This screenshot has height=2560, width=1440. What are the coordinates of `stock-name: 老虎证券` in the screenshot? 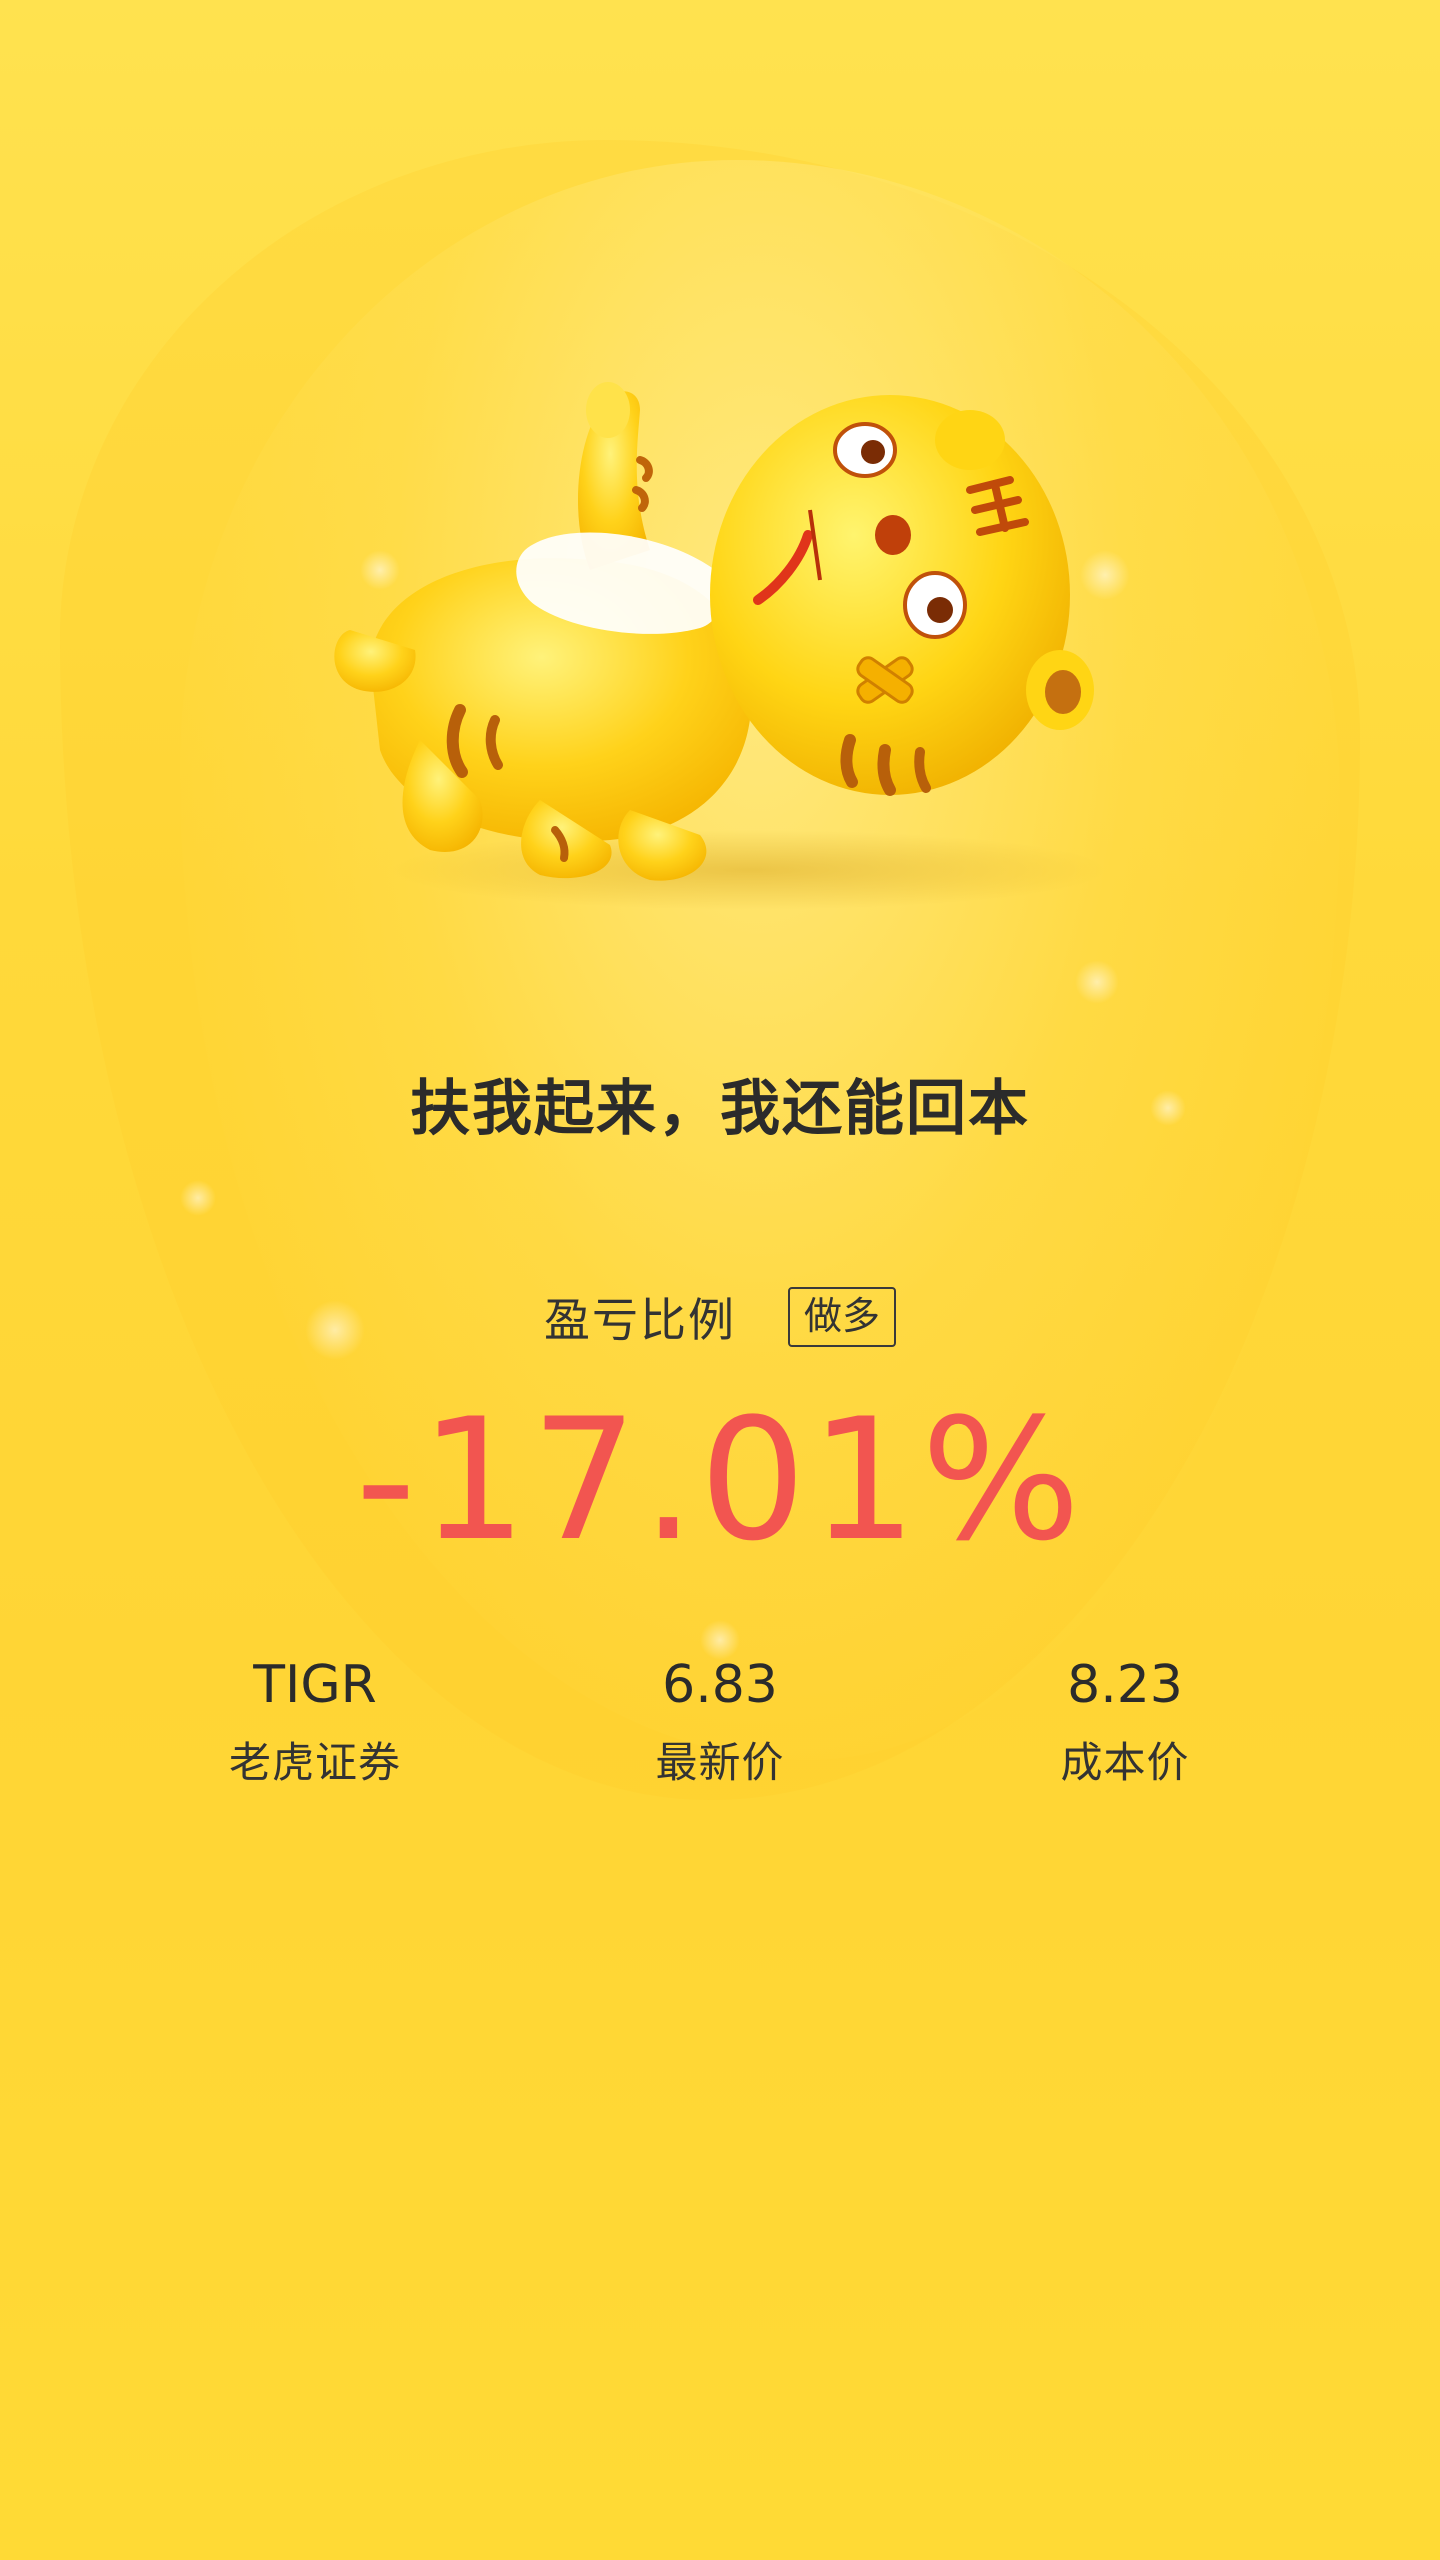 It's located at (314, 1762).